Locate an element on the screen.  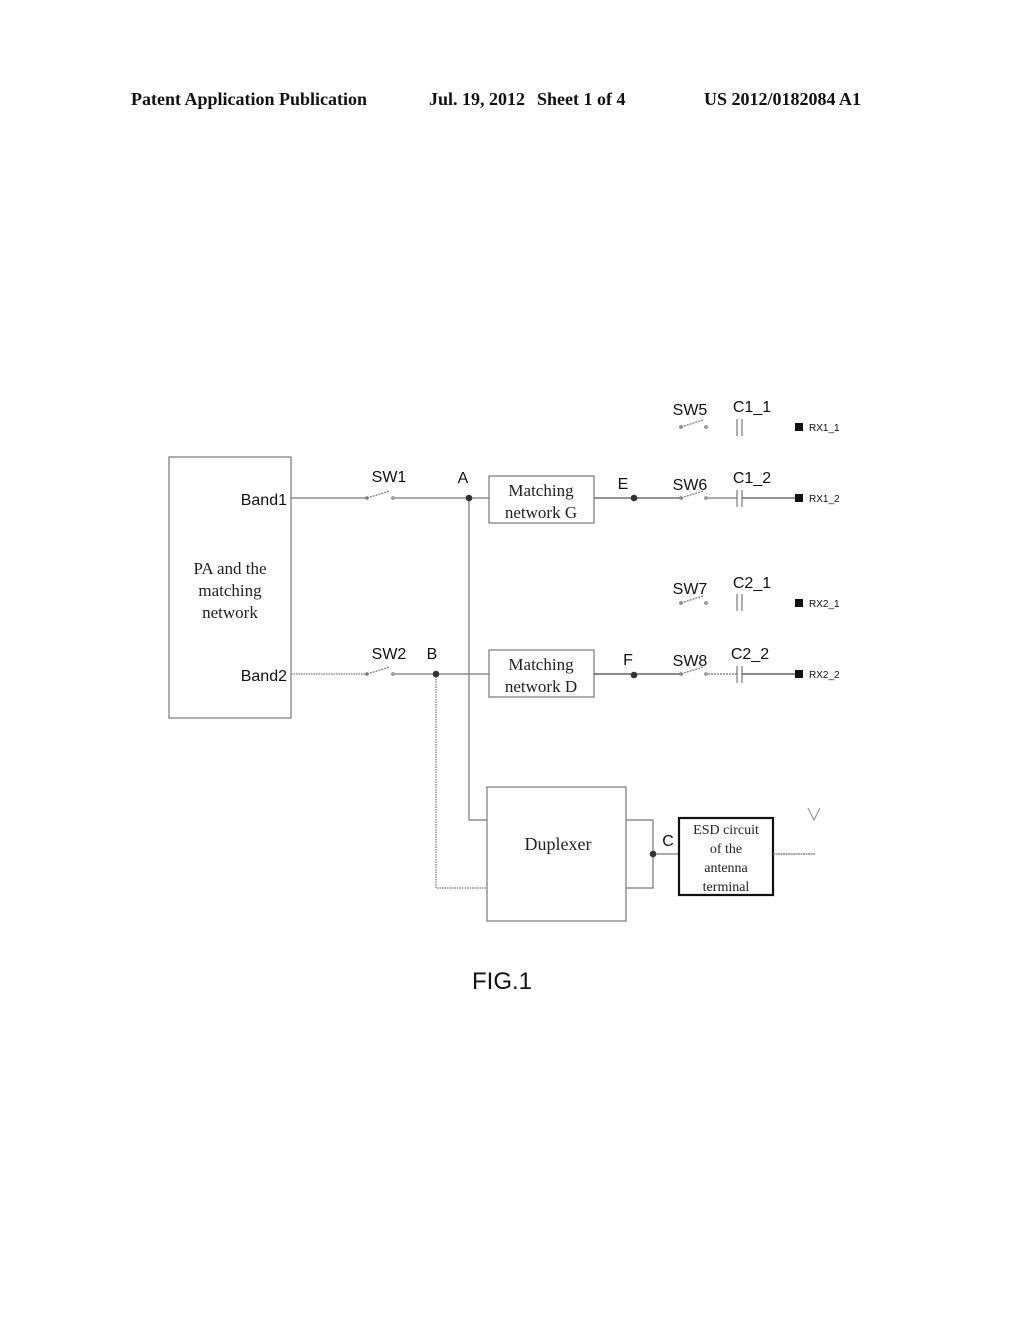
rx1-2-label: RX1_2 is located at coordinates (824, 499).